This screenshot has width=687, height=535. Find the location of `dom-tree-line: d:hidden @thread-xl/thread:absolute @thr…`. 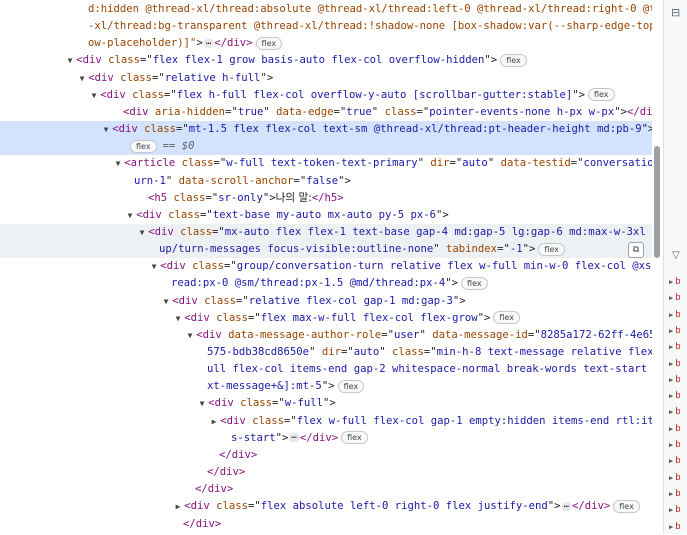

dom-tree-line: d:hidden @thread-xl/thread:absolute @thr… is located at coordinates (326, 9).